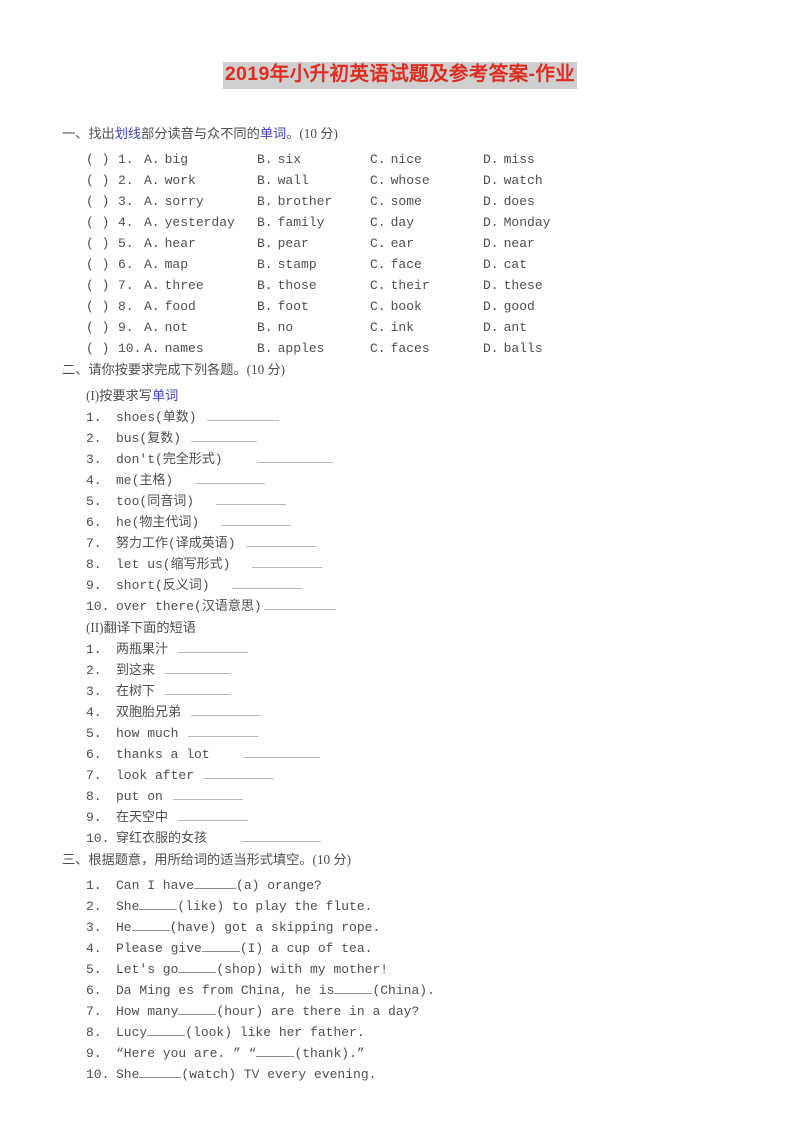 The image size is (800, 1132). I want to click on choice-option: C. face, so click(426, 264).